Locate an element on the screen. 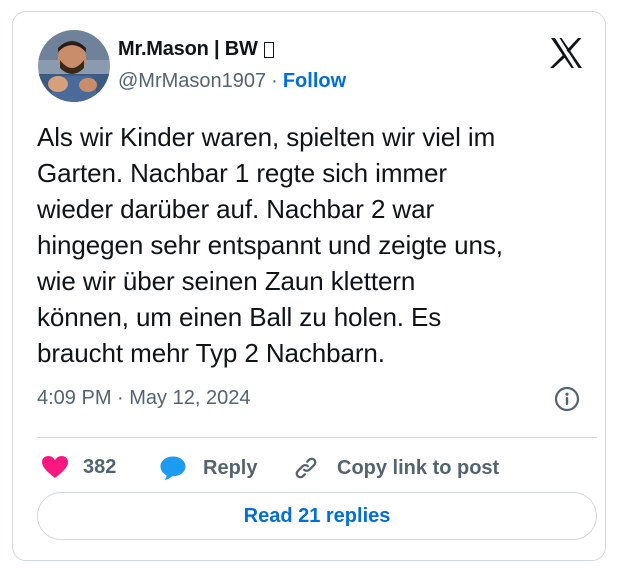  author-name-row: Mr.Mason | BW is located at coordinates (196, 49).